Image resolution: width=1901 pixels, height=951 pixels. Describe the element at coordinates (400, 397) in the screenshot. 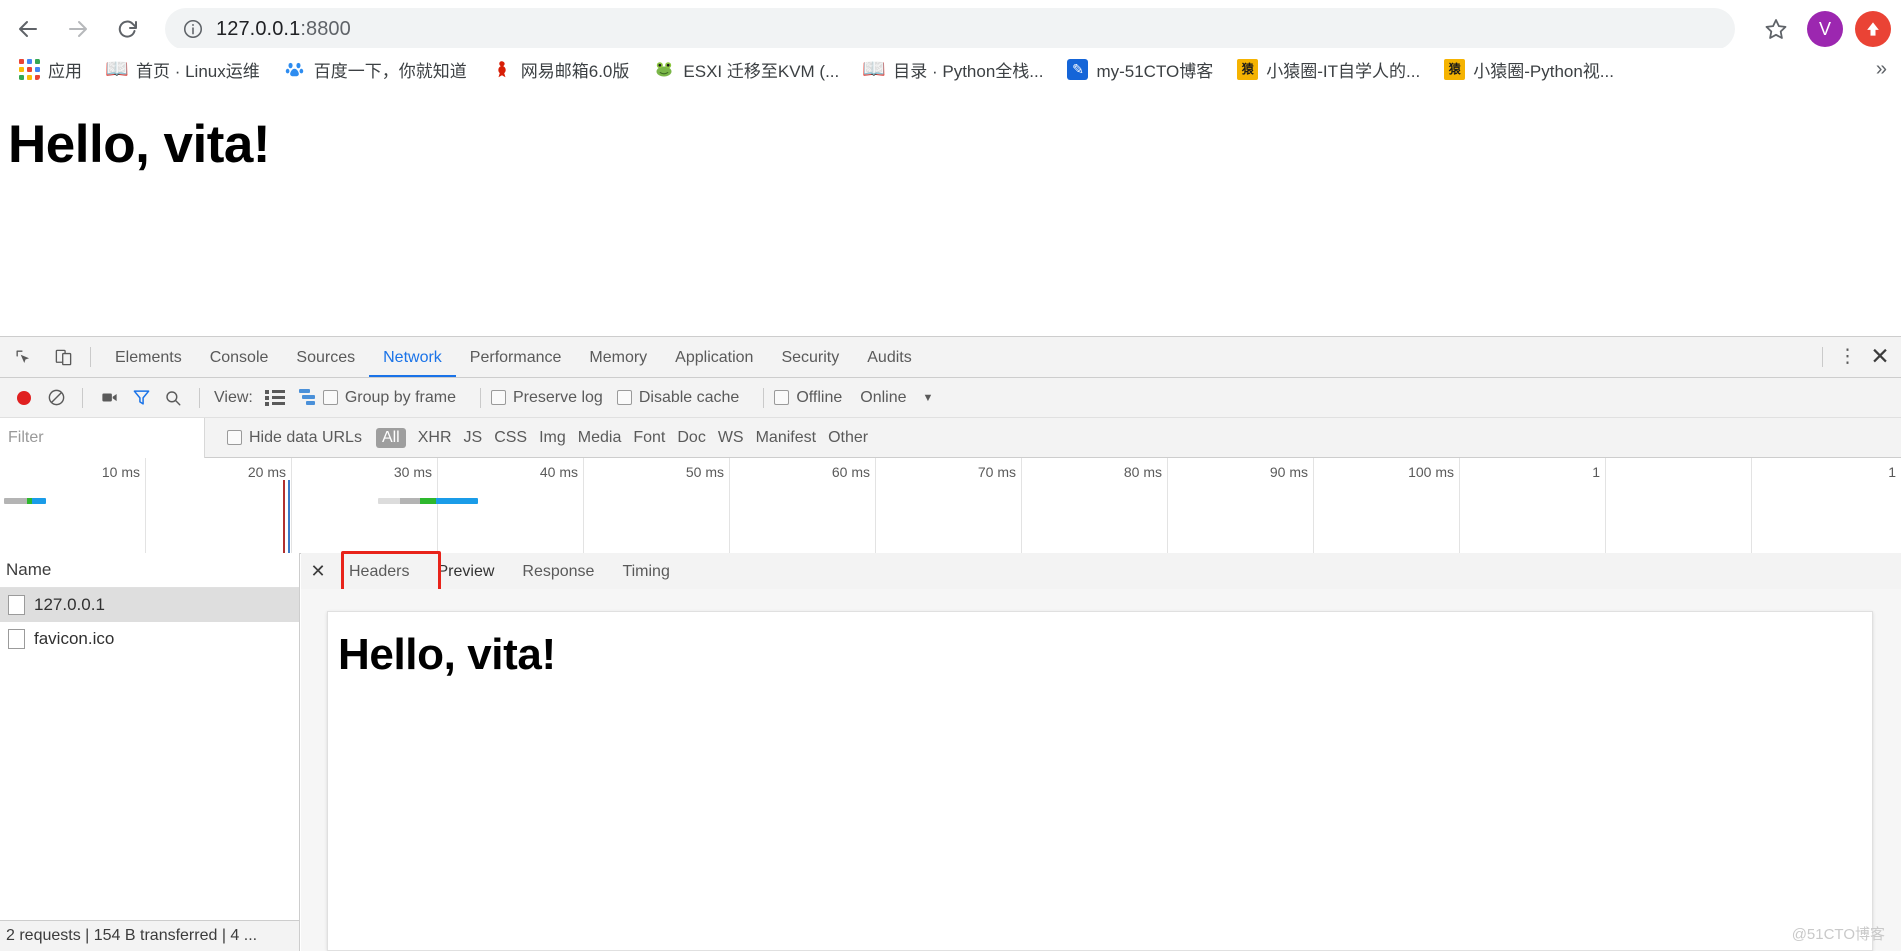

I see `group-by-frame-label: Group by frame` at that location.